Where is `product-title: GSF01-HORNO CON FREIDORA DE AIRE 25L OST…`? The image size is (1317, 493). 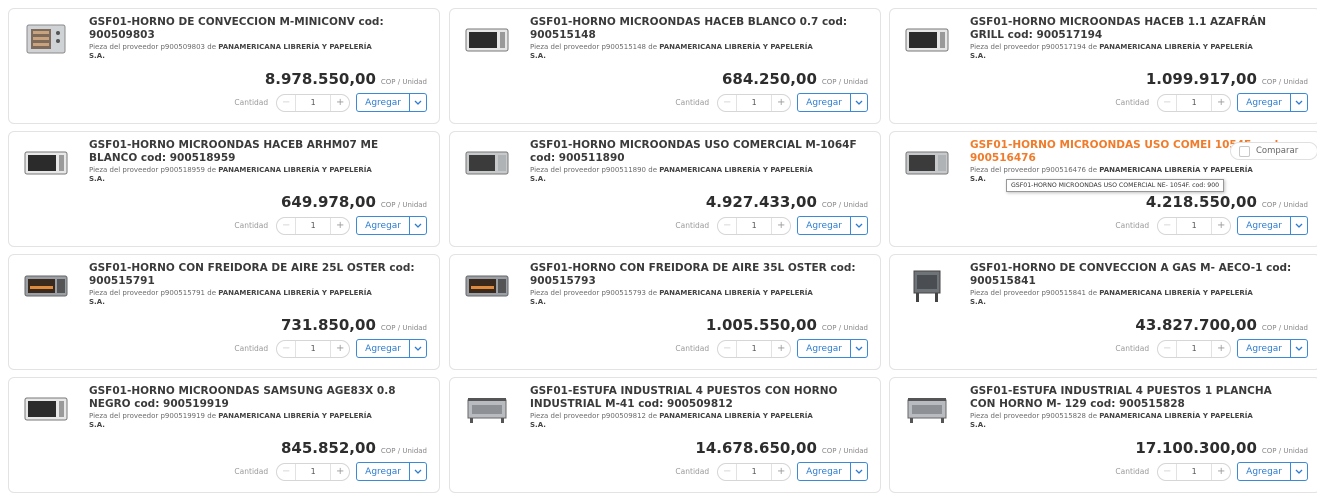 product-title: GSF01-HORNO CON FREIDORA DE AIRE 25L OST… is located at coordinates (254, 275).